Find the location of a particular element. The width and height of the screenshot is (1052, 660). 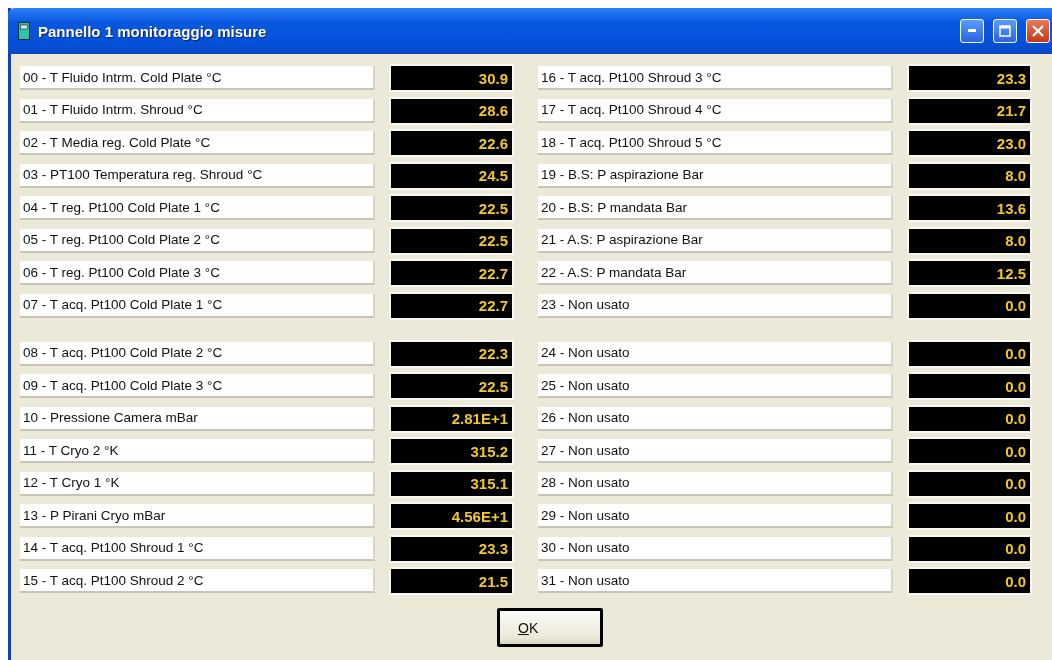

measure-label: 06 - T reg. Pt100 Cold Plate 3 °C is located at coordinates (197, 273).